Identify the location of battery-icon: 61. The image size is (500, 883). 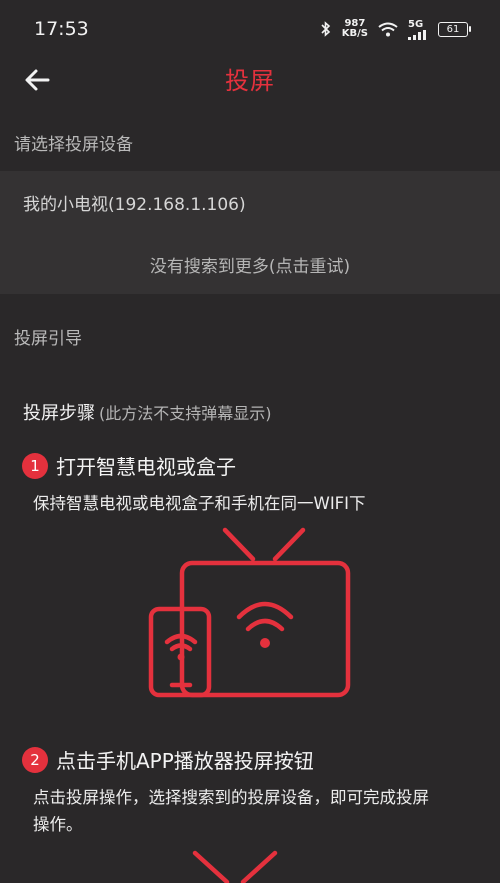
(454, 29).